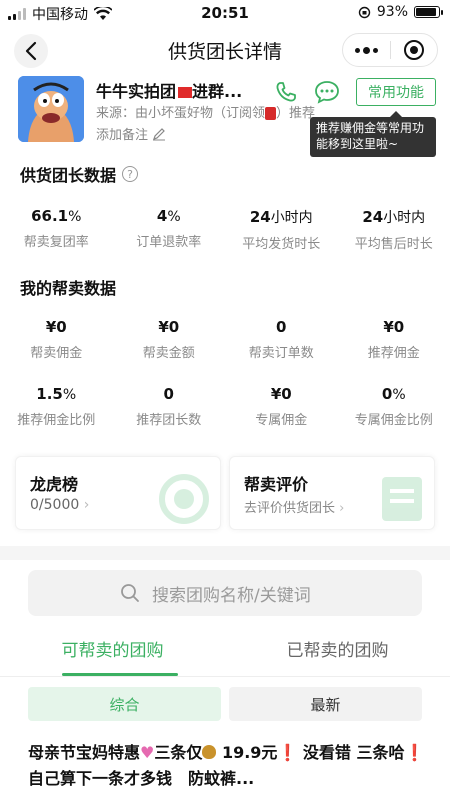  I want to click on sort-options: 综合 最新, so click(225, 704).